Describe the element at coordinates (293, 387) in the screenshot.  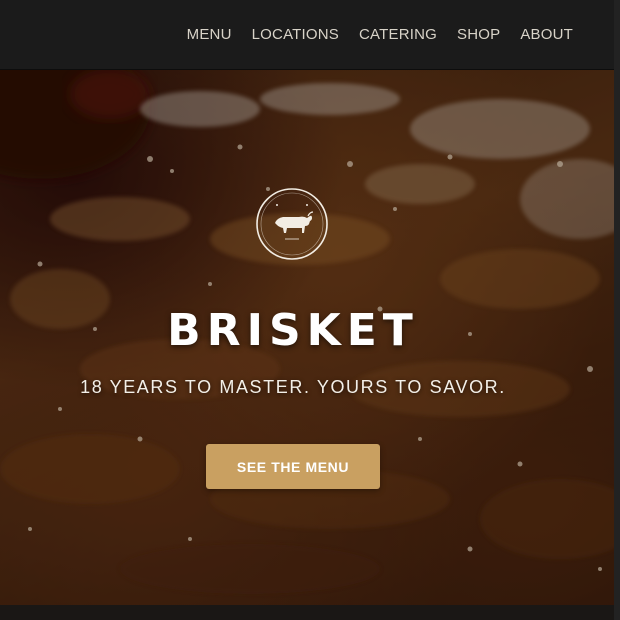
I see `hero-tagline: 18 YEARS TO MASTER. YOURS TO SAVOR.` at that location.